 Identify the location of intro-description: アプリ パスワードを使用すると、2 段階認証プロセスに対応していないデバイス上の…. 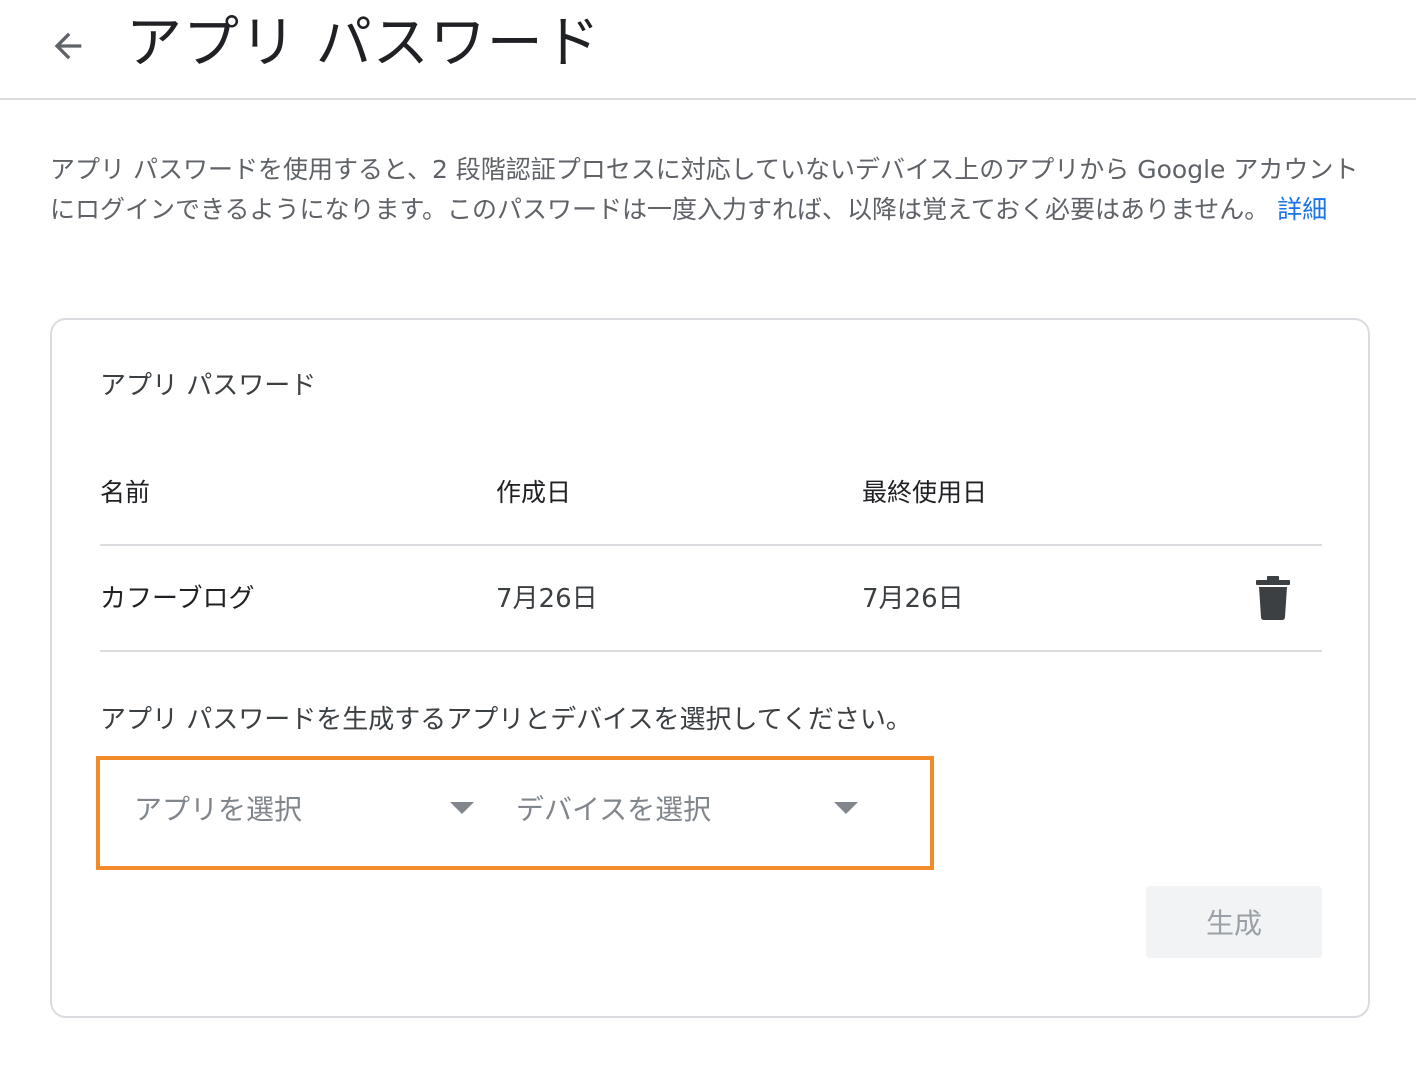
(704, 189).